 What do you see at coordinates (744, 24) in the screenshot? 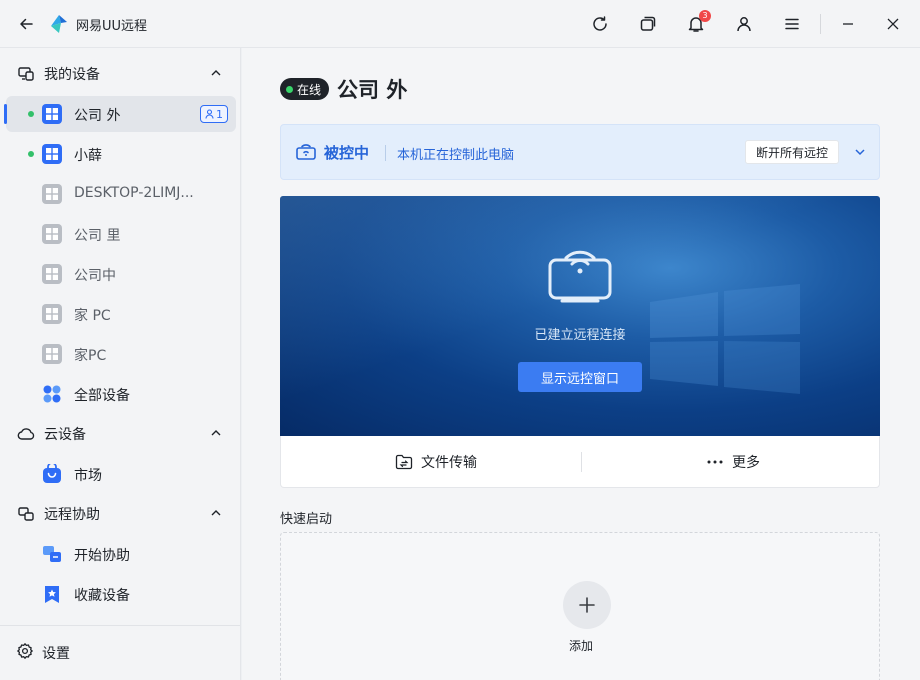
I see `user-account-icon` at bounding box center [744, 24].